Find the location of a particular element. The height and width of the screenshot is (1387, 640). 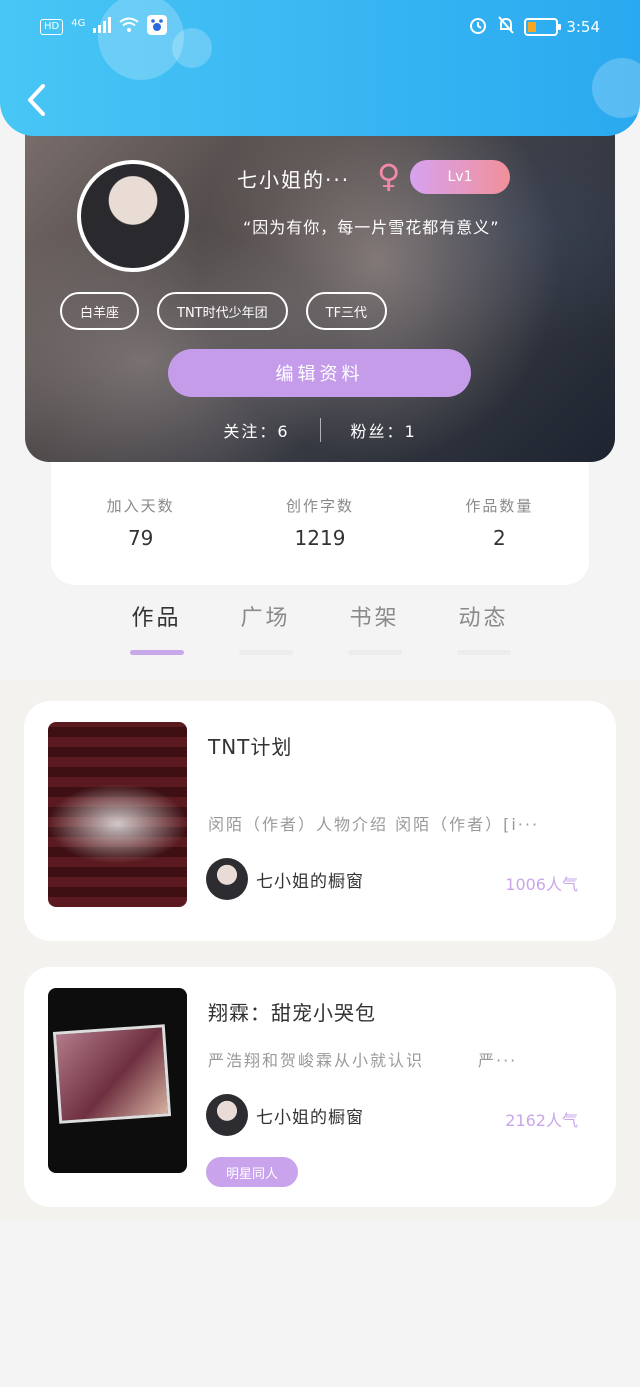

avatar is located at coordinates (133, 216).